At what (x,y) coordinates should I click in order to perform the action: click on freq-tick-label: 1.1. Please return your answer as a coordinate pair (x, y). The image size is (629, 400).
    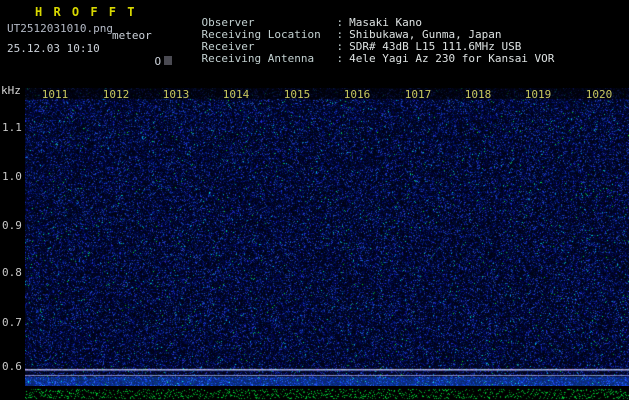
    Looking at the image, I should click on (12, 127).